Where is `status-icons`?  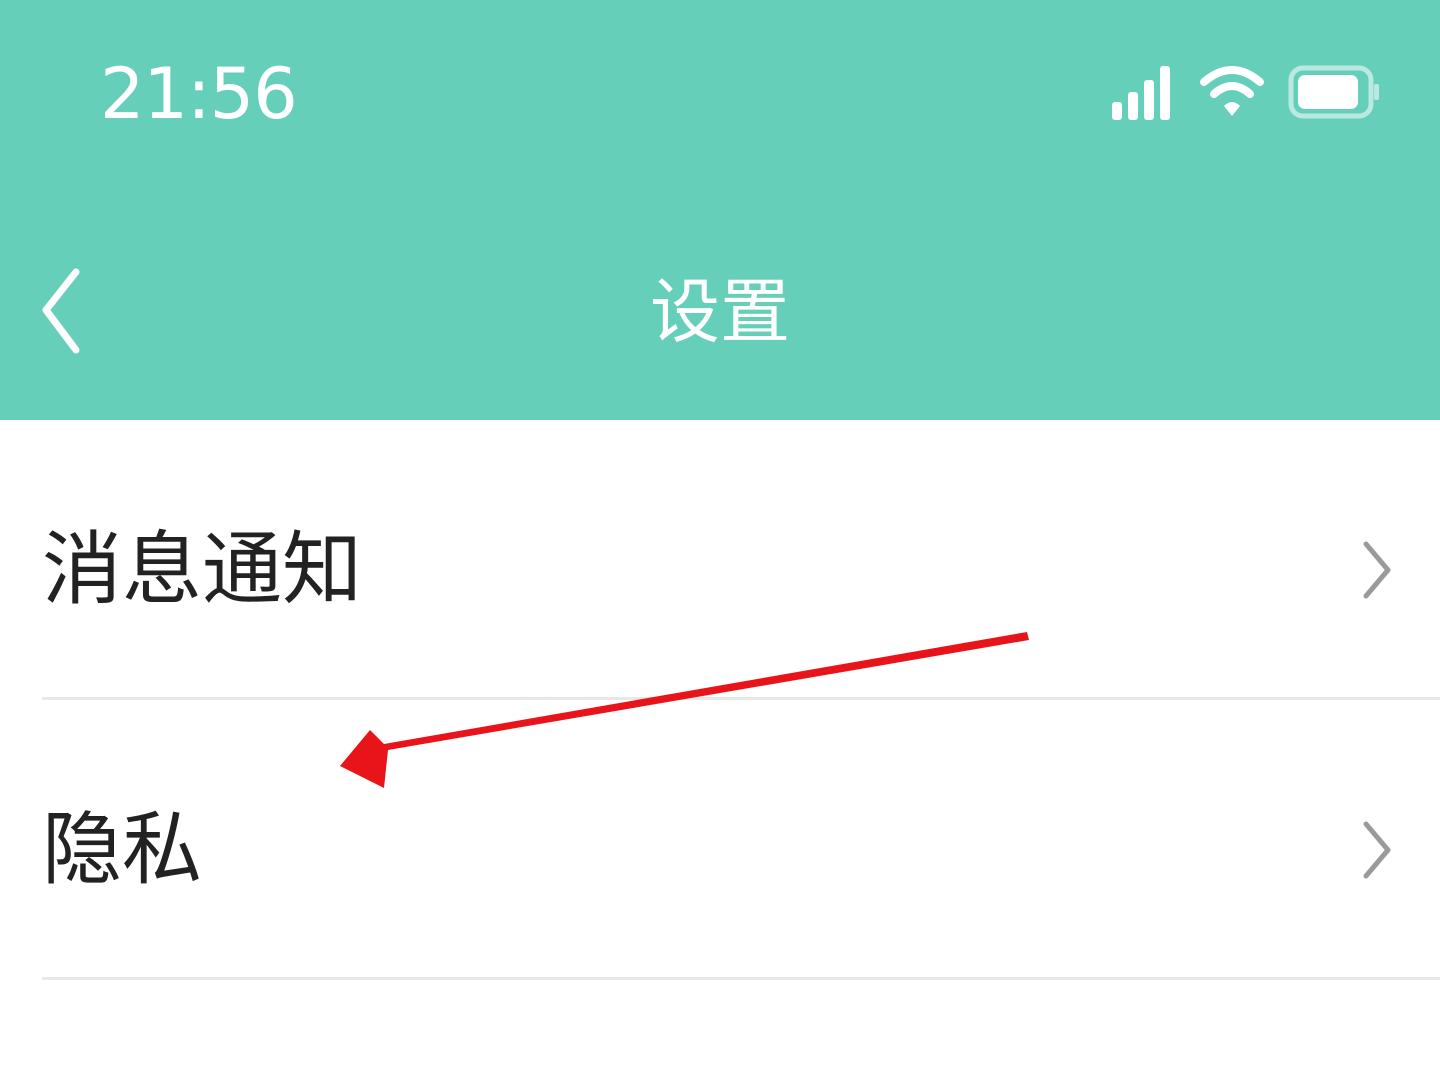
status-icons is located at coordinates (1246, 92).